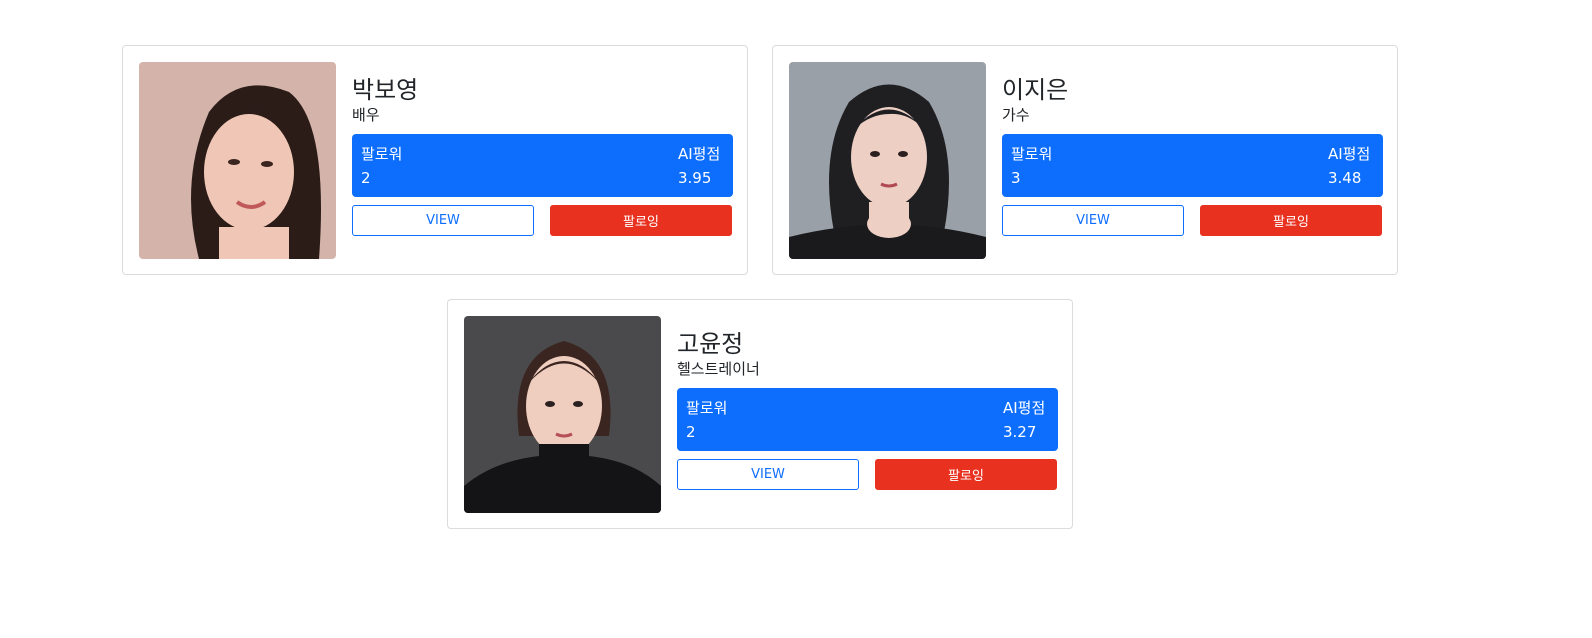  I want to click on ai-rating-value: 3.27, so click(1020, 432).